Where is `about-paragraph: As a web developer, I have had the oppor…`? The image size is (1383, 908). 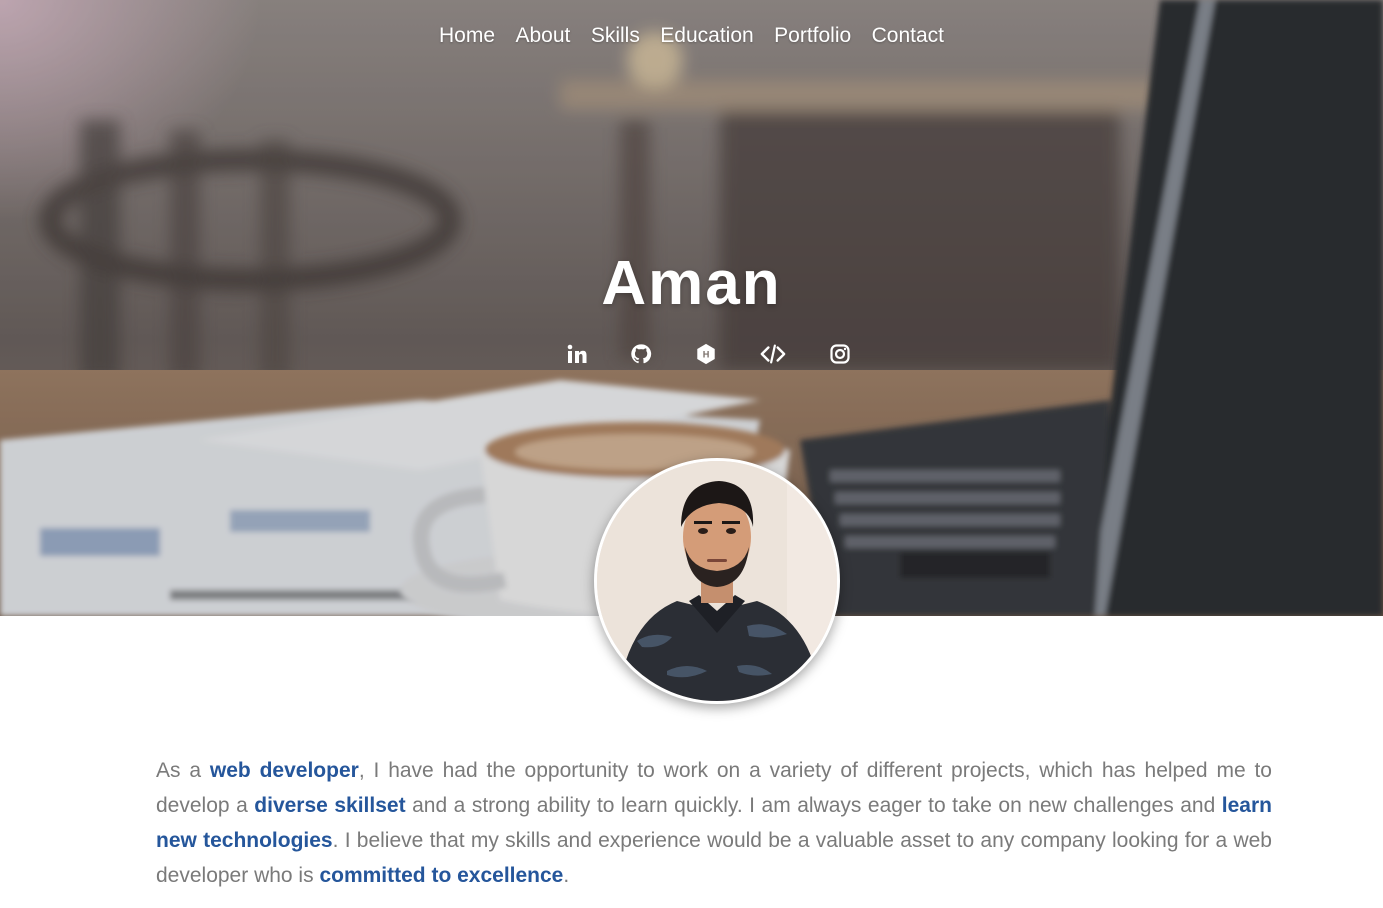
about-paragraph: As a web developer, I have had the oppor… is located at coordinates (714, 823).